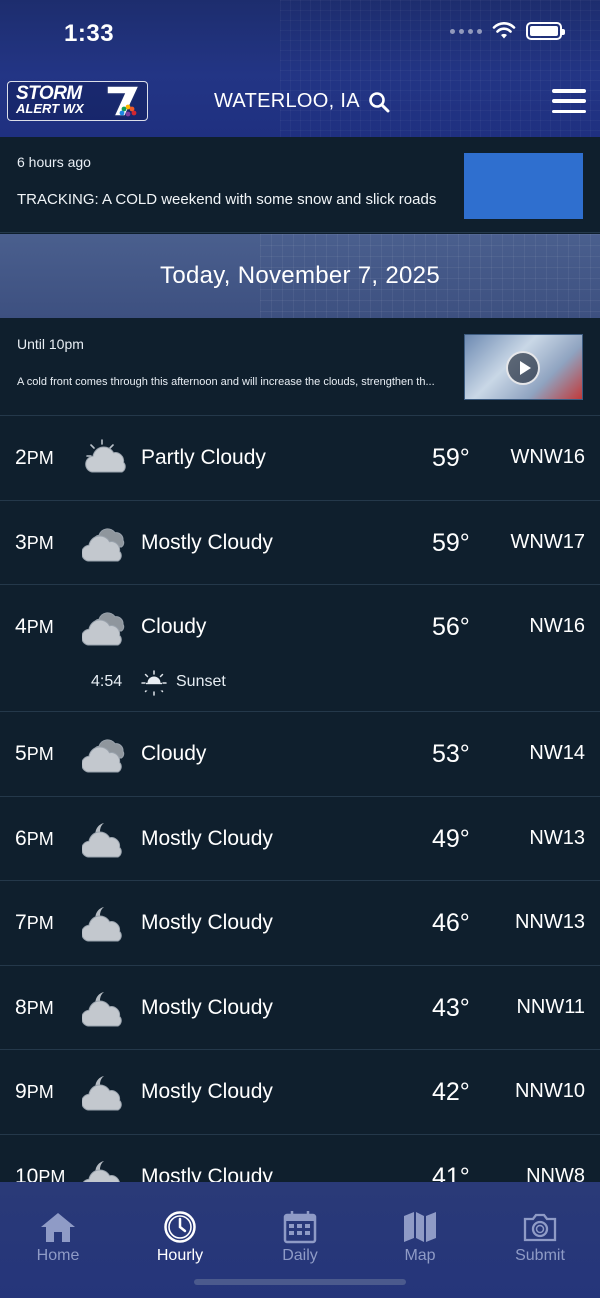 This screenshot has height=1298, width=600. I want to click on hourly-row: 2PM Partly Cloudy 59° WNW16, so click(300, 458).